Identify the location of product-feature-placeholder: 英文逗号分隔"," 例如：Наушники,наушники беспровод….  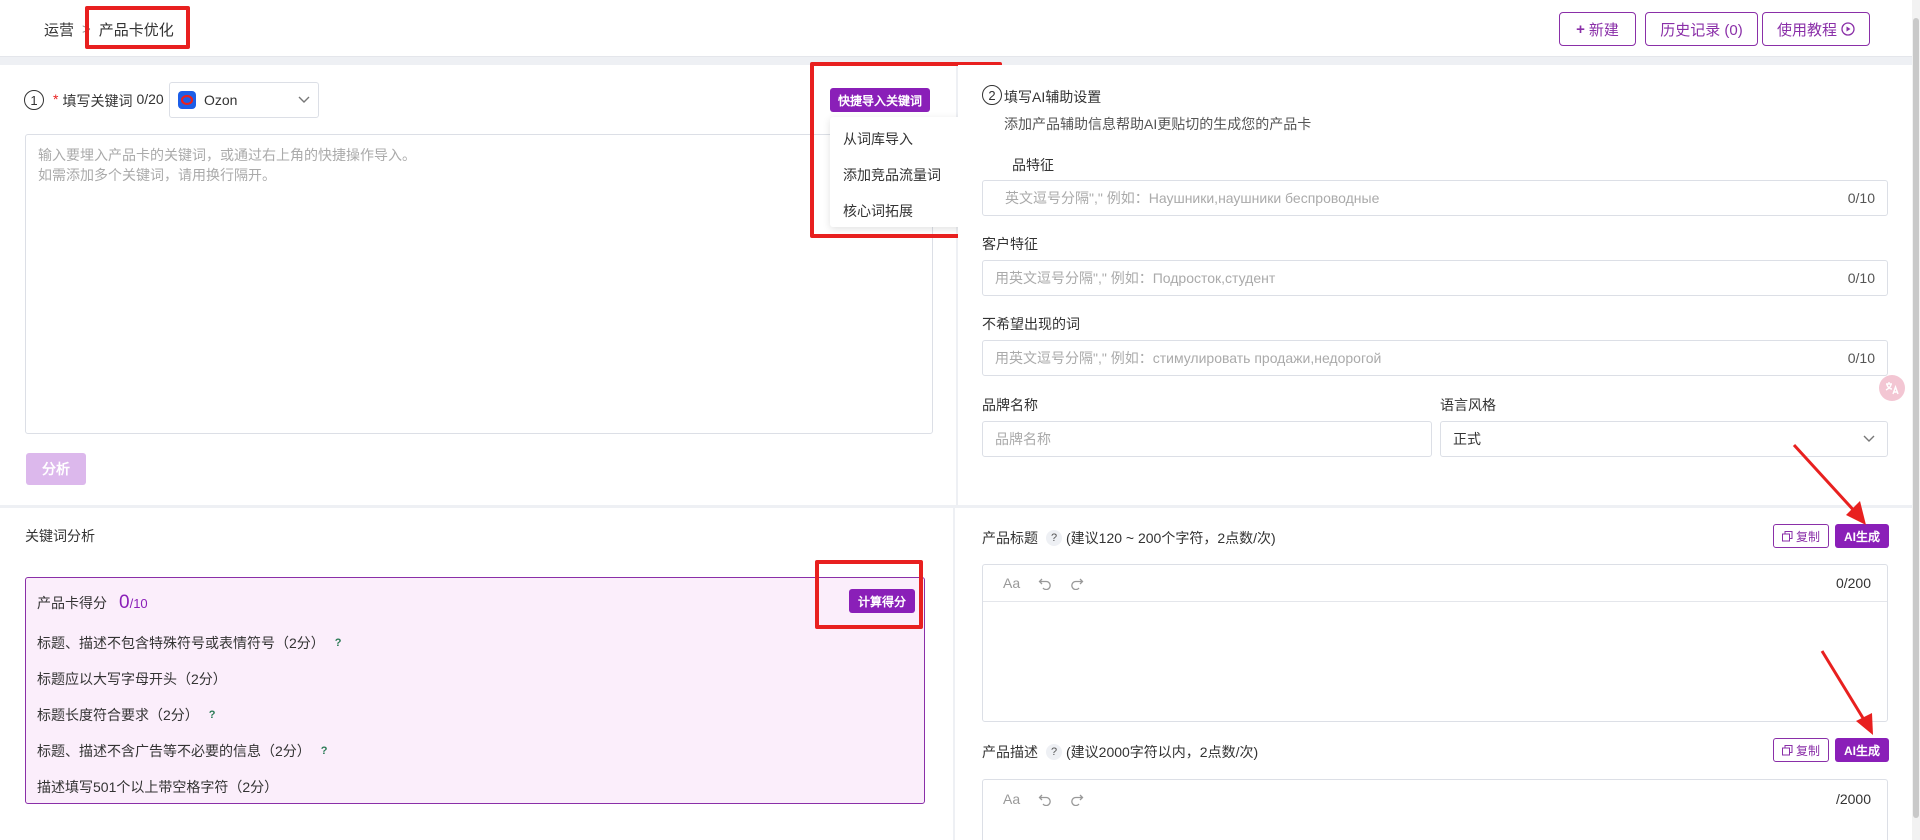
(1192, 198).